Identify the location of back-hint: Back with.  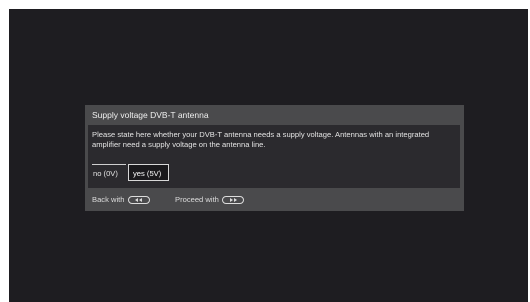
(121, 200).